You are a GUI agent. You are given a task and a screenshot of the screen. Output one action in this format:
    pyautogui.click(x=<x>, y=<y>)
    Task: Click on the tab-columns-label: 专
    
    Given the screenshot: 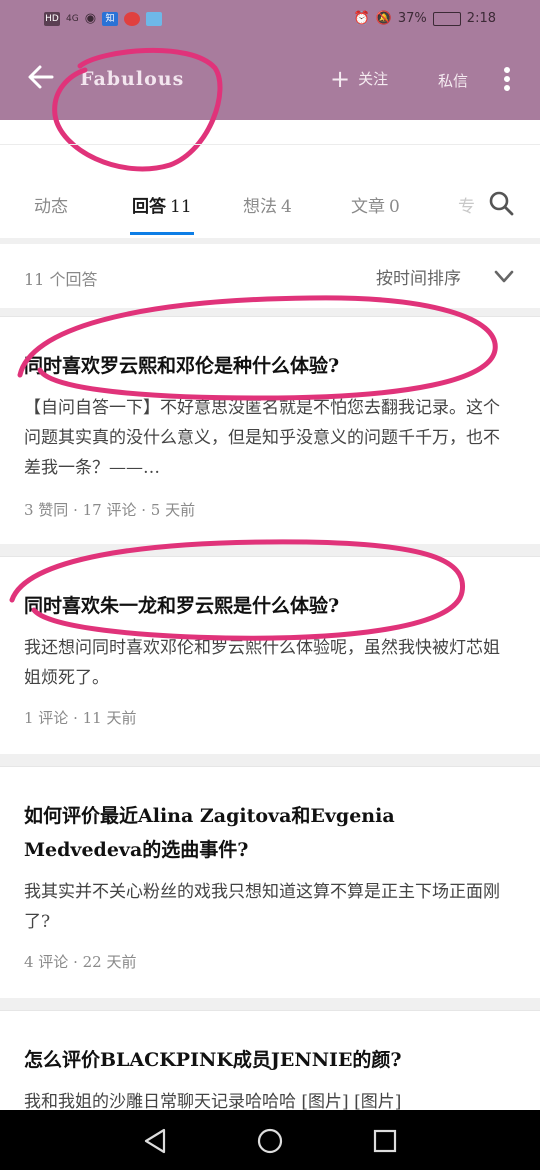 What is the action you would take?
    pyautogui.click(x=466, y=207)
    